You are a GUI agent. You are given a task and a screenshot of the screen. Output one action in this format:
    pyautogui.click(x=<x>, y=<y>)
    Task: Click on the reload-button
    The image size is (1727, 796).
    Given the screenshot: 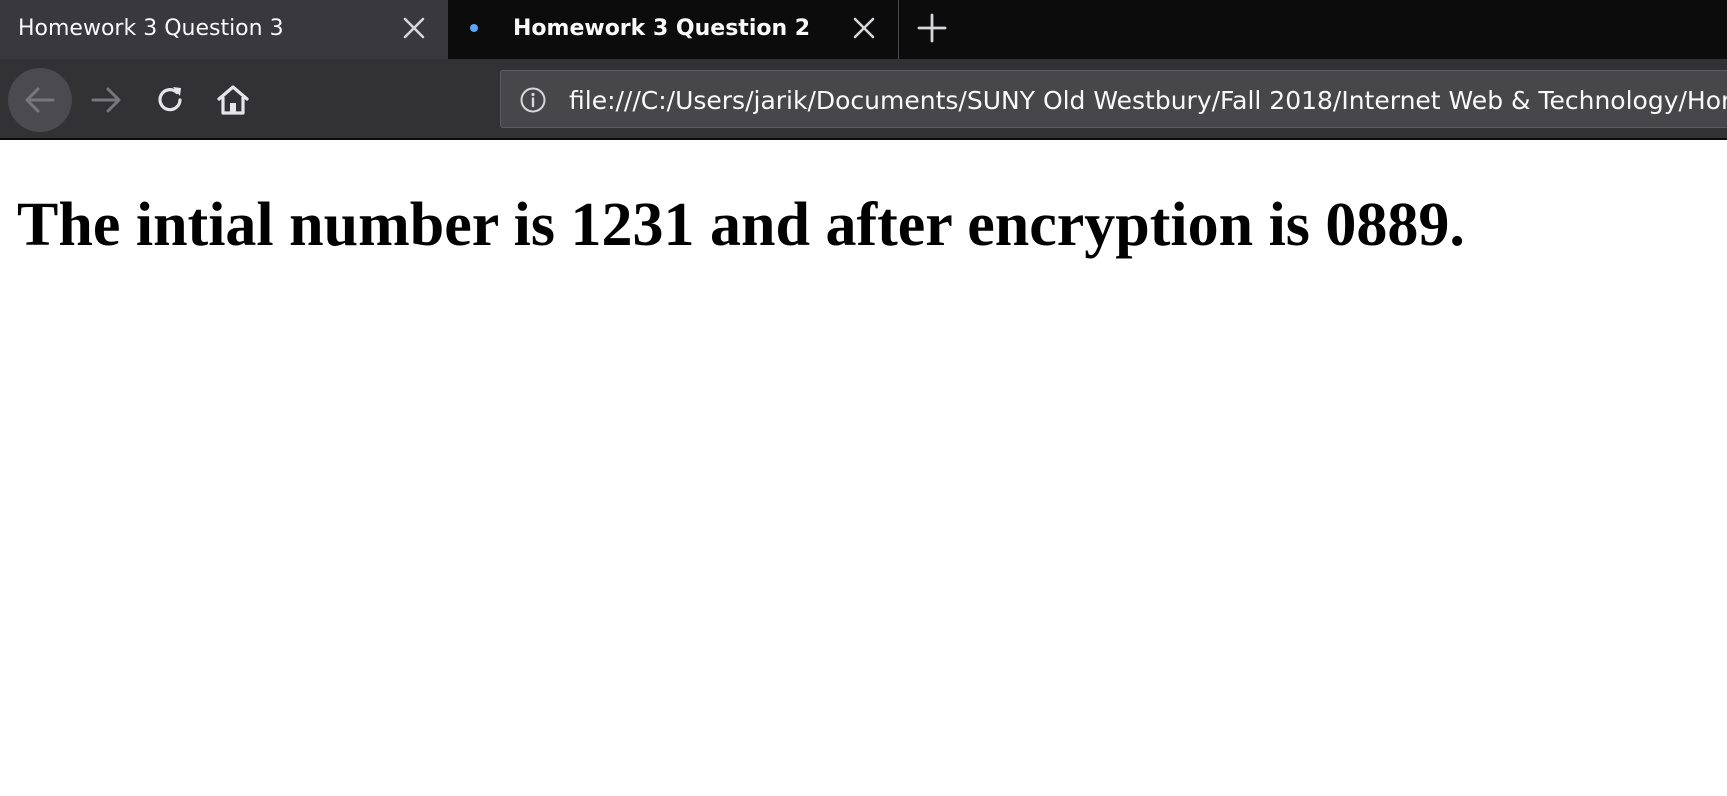 What is the action you would take?
    pyautogui.click(x=170, y=100)
    